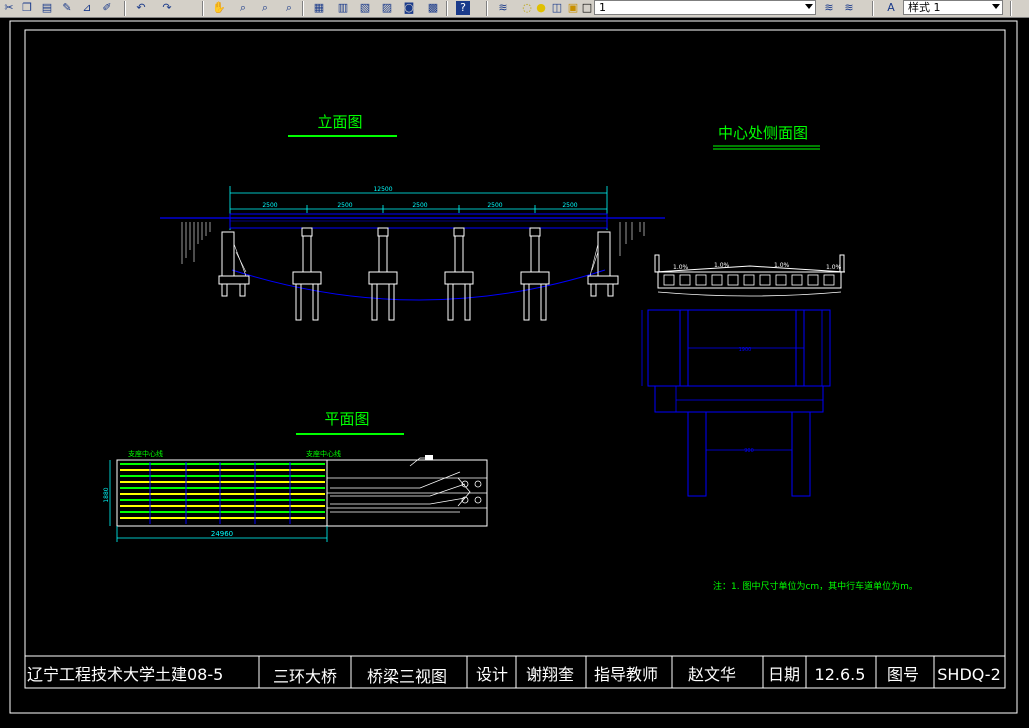 This screenshot has height=728, width=1029. Describe the element at coordinates (503, 8) in the screenshot. I see `layer-manager-icon: ≋` at that location.